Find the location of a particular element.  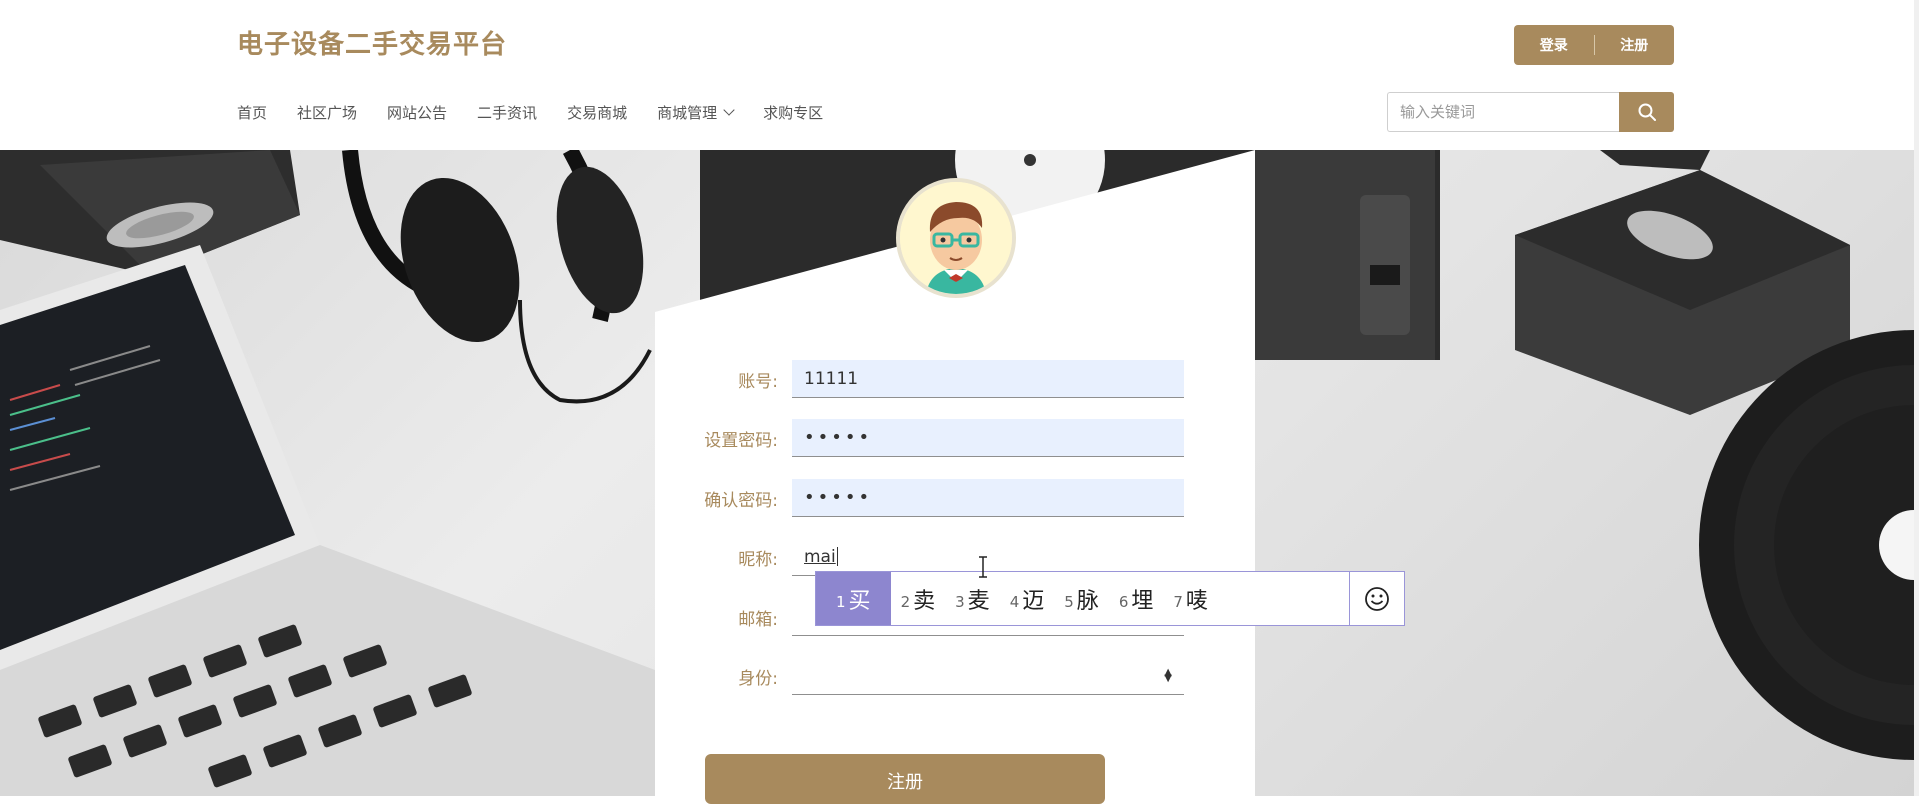

confirm-password-row: 确认密码: ••••• is located at coordinates (937, 498).